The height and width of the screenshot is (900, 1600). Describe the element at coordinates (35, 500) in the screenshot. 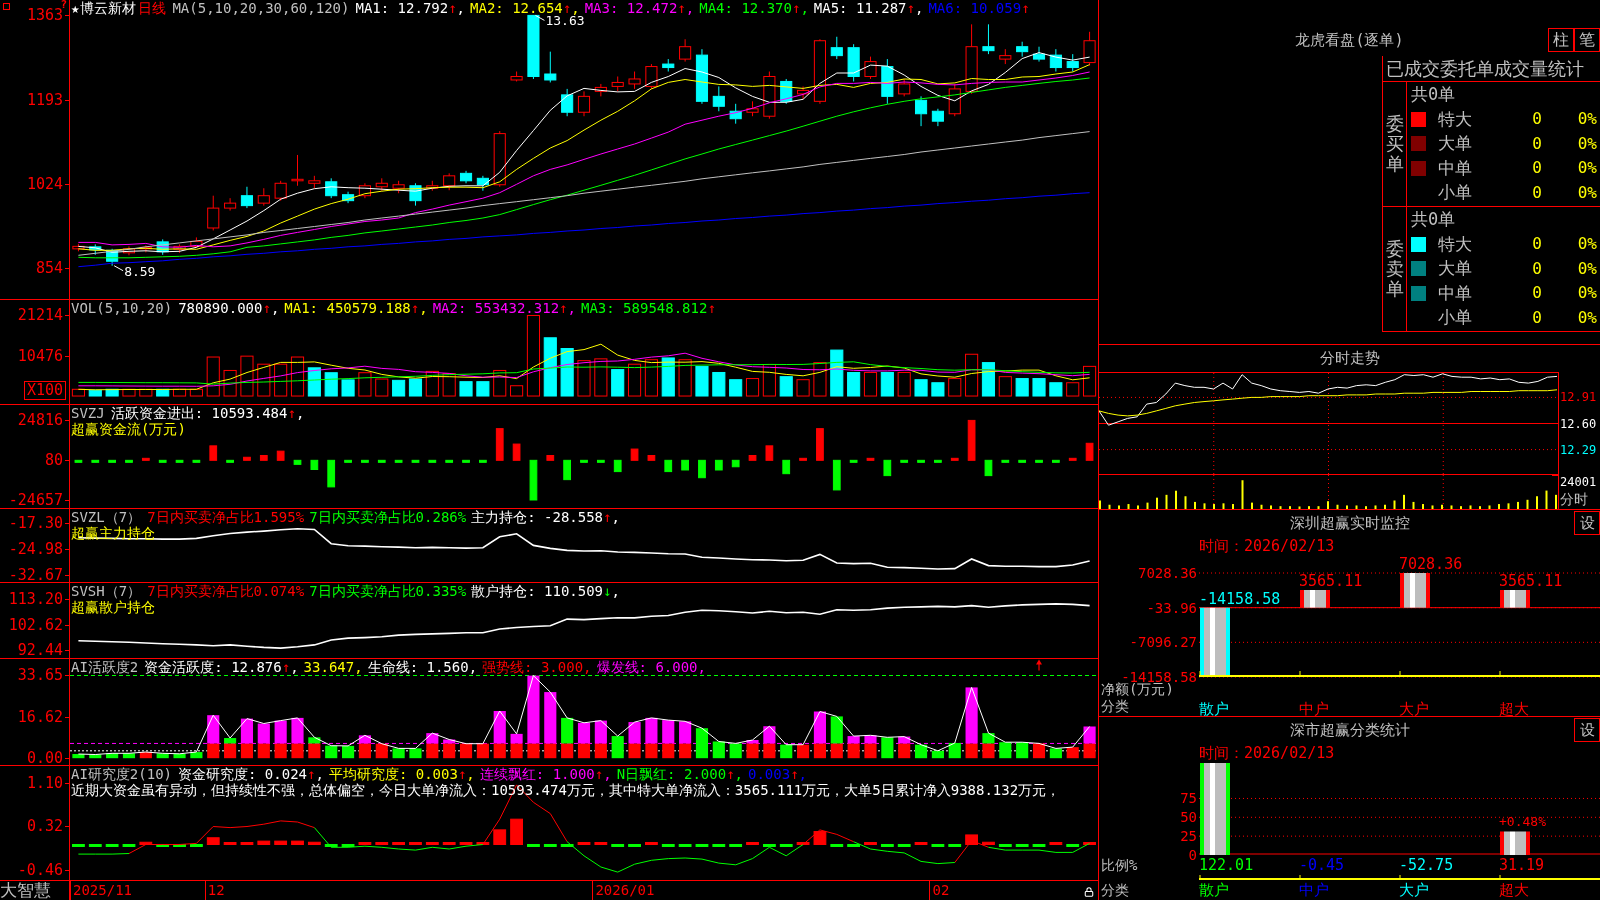

I see `axis-tick-label: -24657` at that location.